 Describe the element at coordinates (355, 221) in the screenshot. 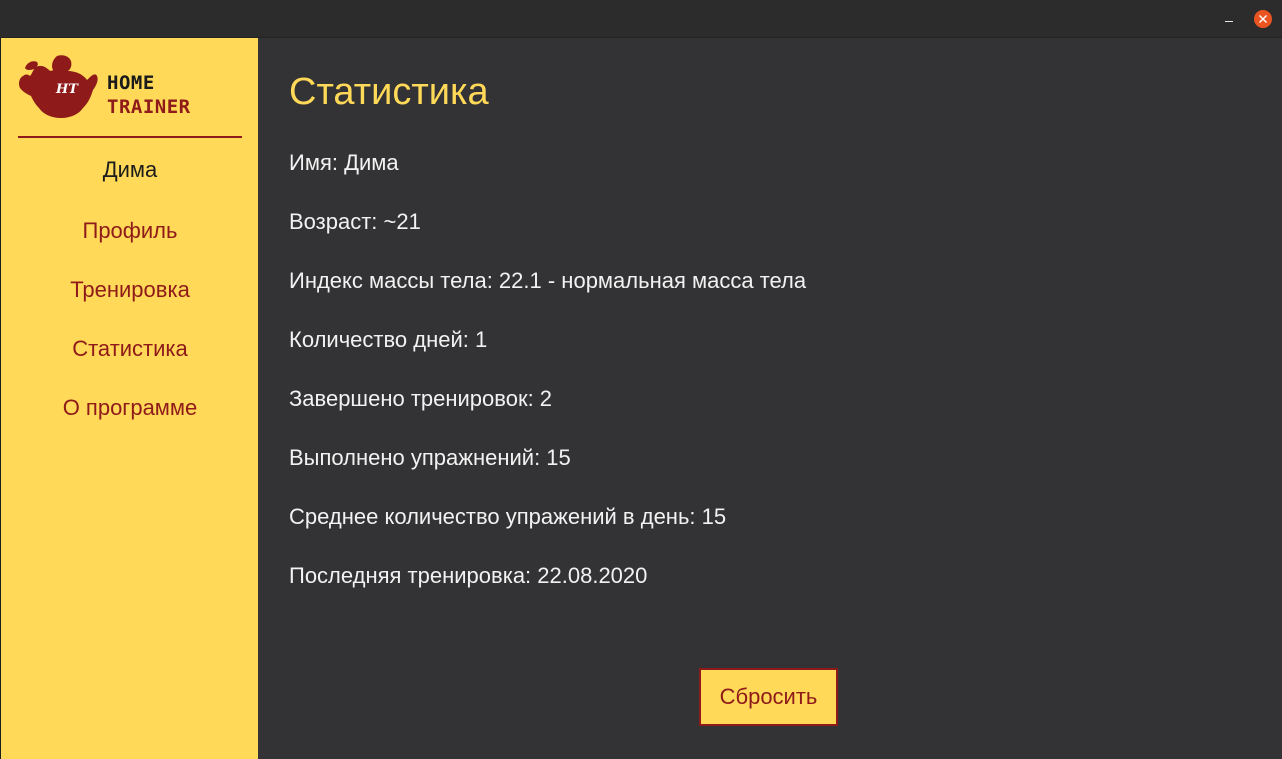

I see `stat-age: Возраст: ~21` at that location.